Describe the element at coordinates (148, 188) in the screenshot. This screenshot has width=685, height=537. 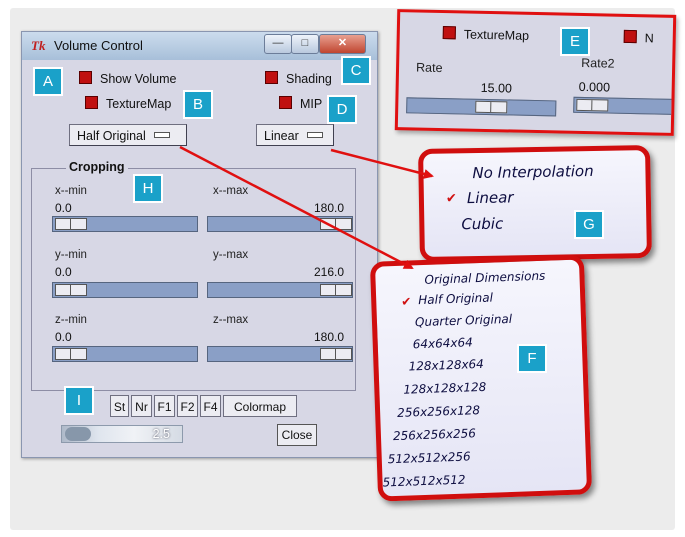
I see `callout-badge-h: H` at that location.